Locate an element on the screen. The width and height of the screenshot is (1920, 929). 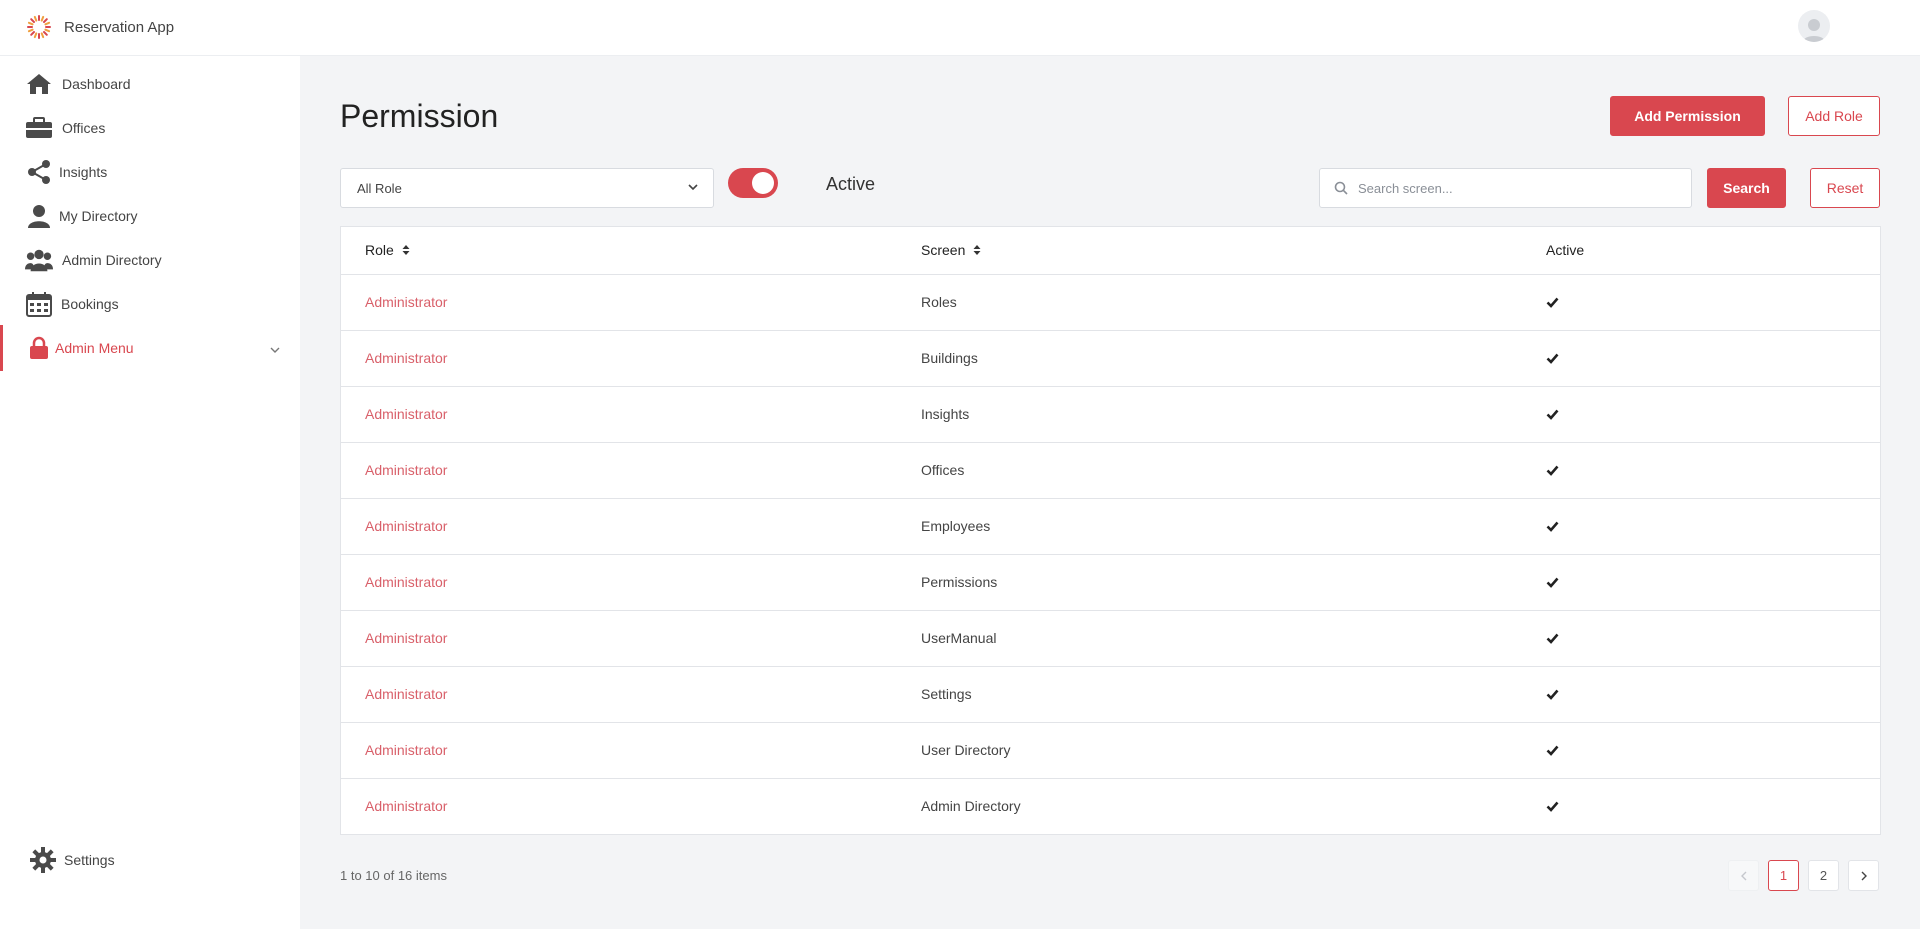
table-row: Administrator Offices is located at coordinates (1110, 471).